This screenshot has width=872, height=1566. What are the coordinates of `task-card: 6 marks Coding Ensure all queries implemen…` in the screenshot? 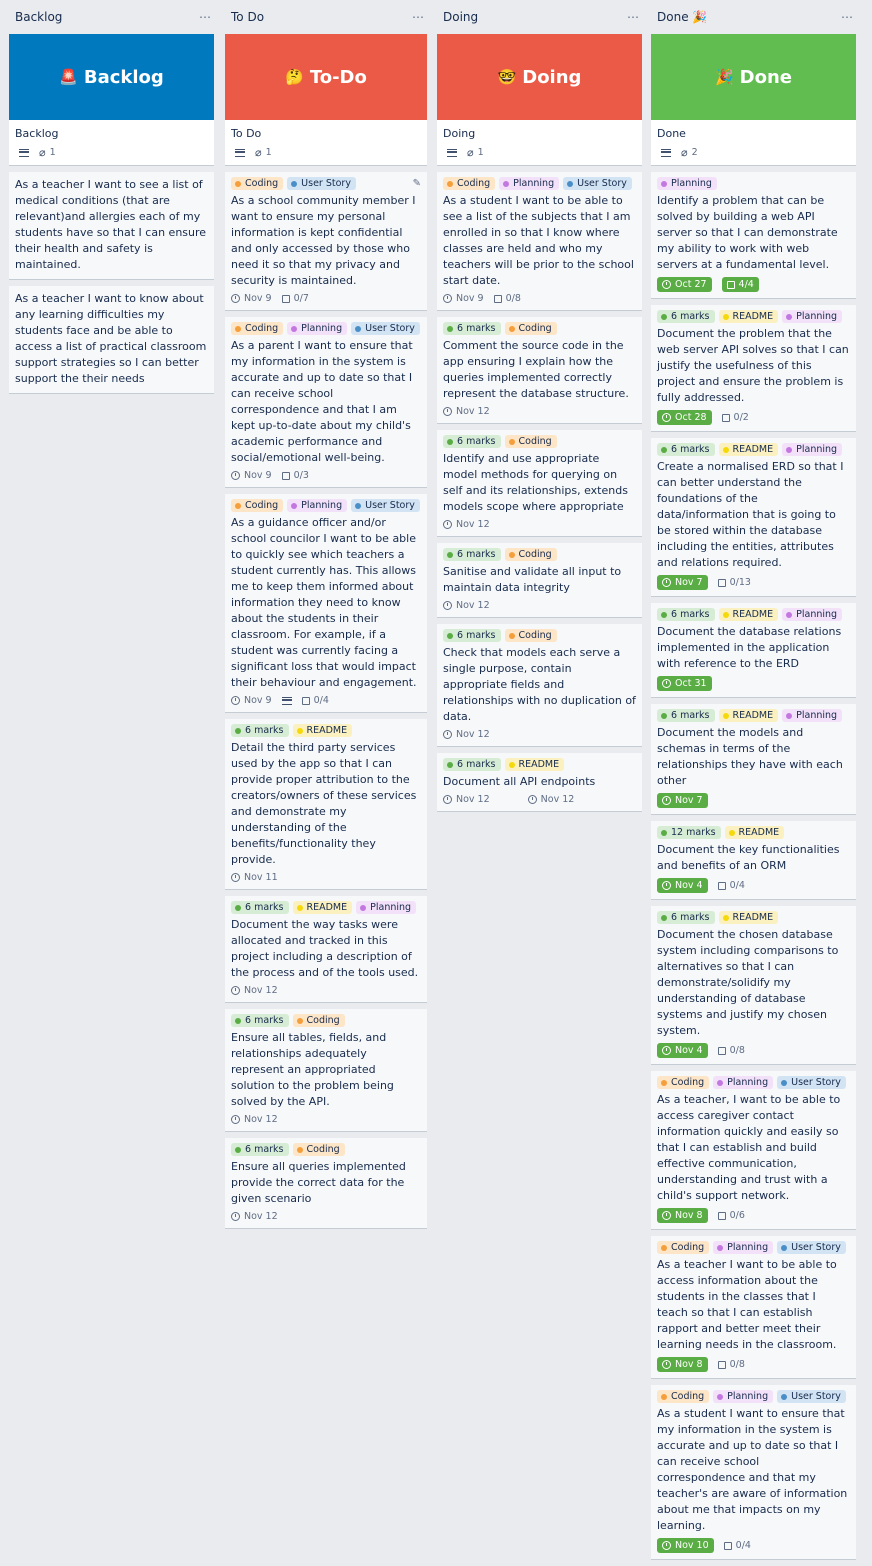 It's located at (326, 1183).